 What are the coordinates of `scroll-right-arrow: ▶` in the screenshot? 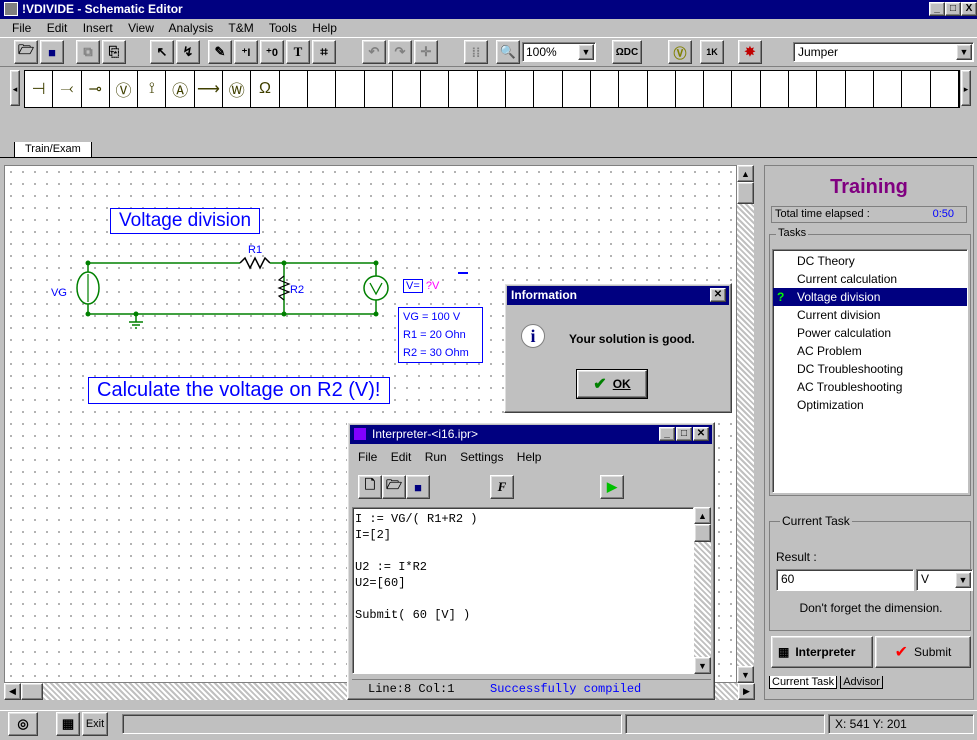 It's located at (746, 691).